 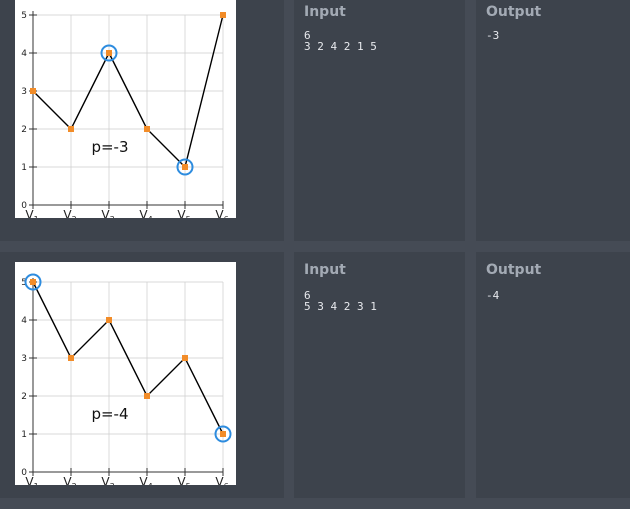 What do you see at coordinates (379, 120) in the screenshot?
I see `example-1-input-panel: Input 63 2 4 2 1 5` at bounding box center [379, 120].